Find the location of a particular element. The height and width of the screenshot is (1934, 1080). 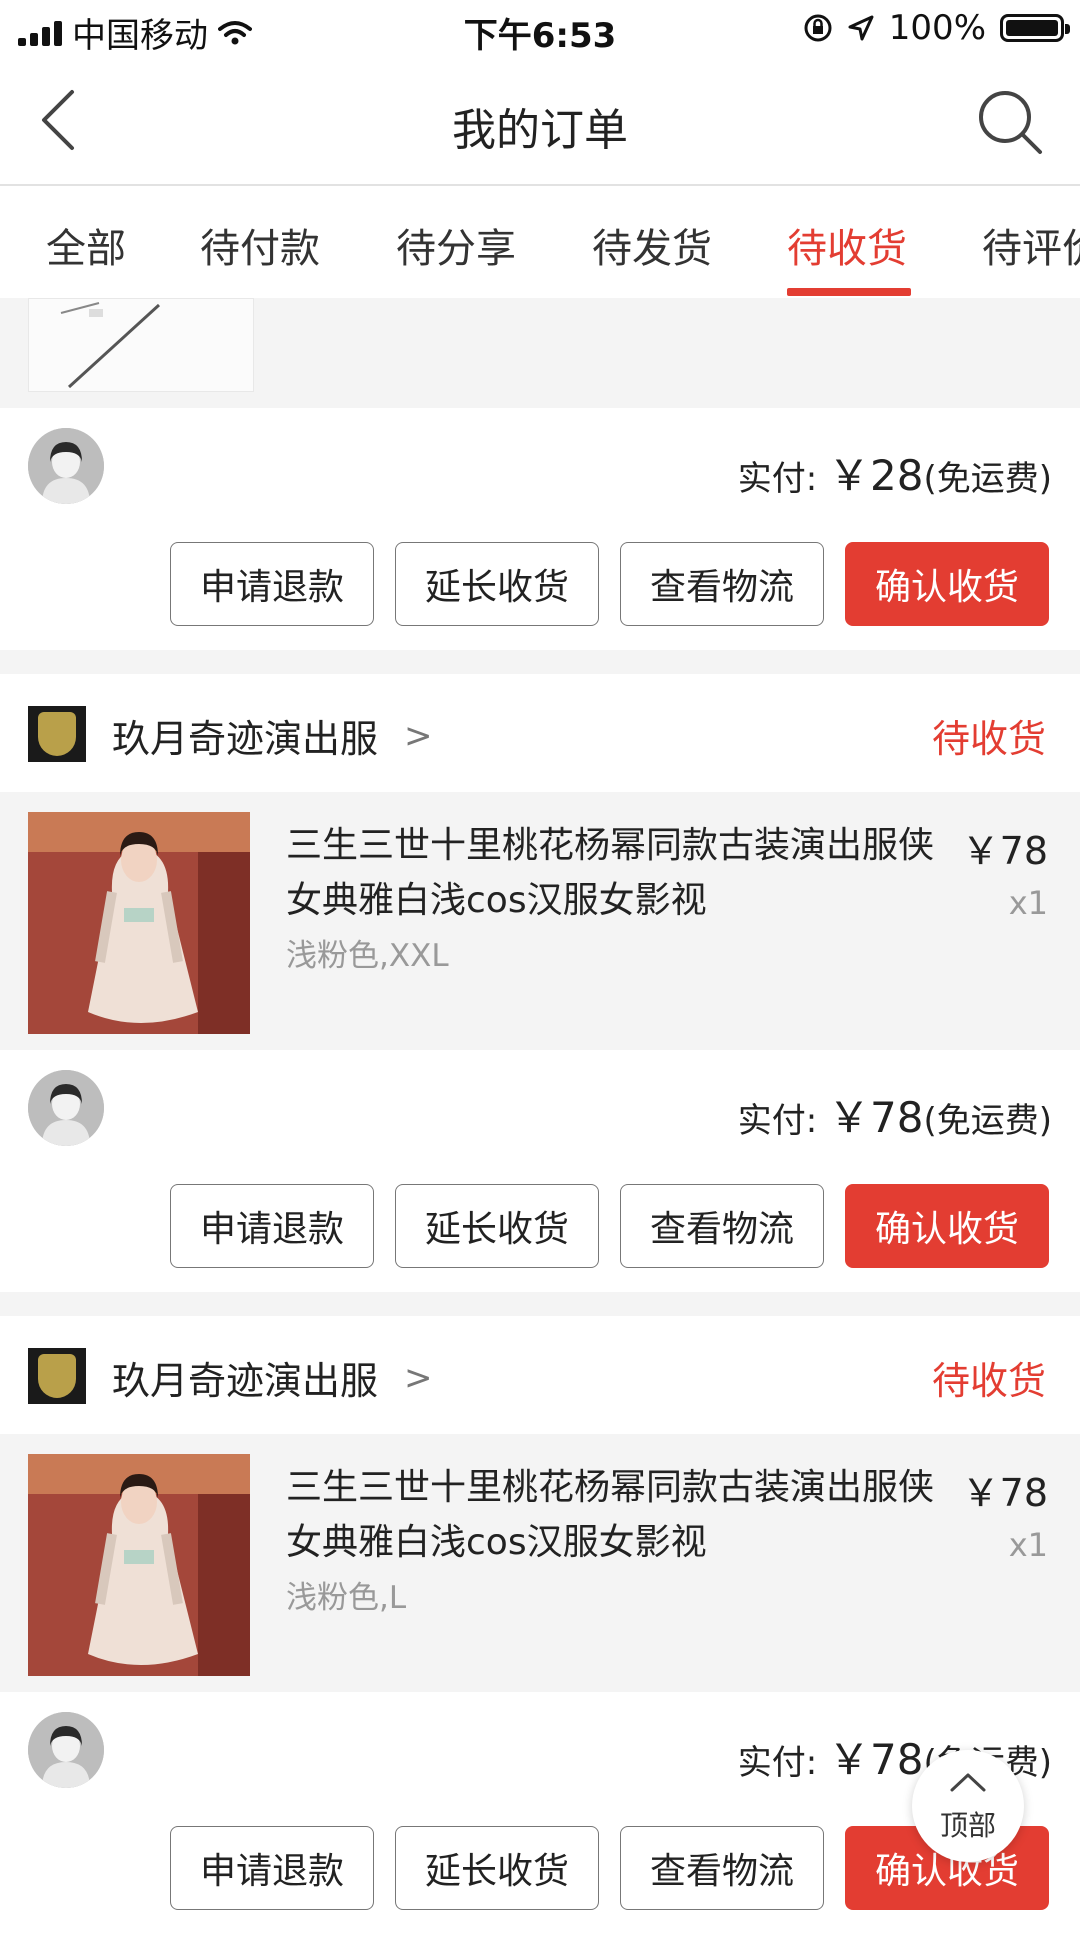

product-sku: 浅粉色,L is located at coordinates (346, 1598).